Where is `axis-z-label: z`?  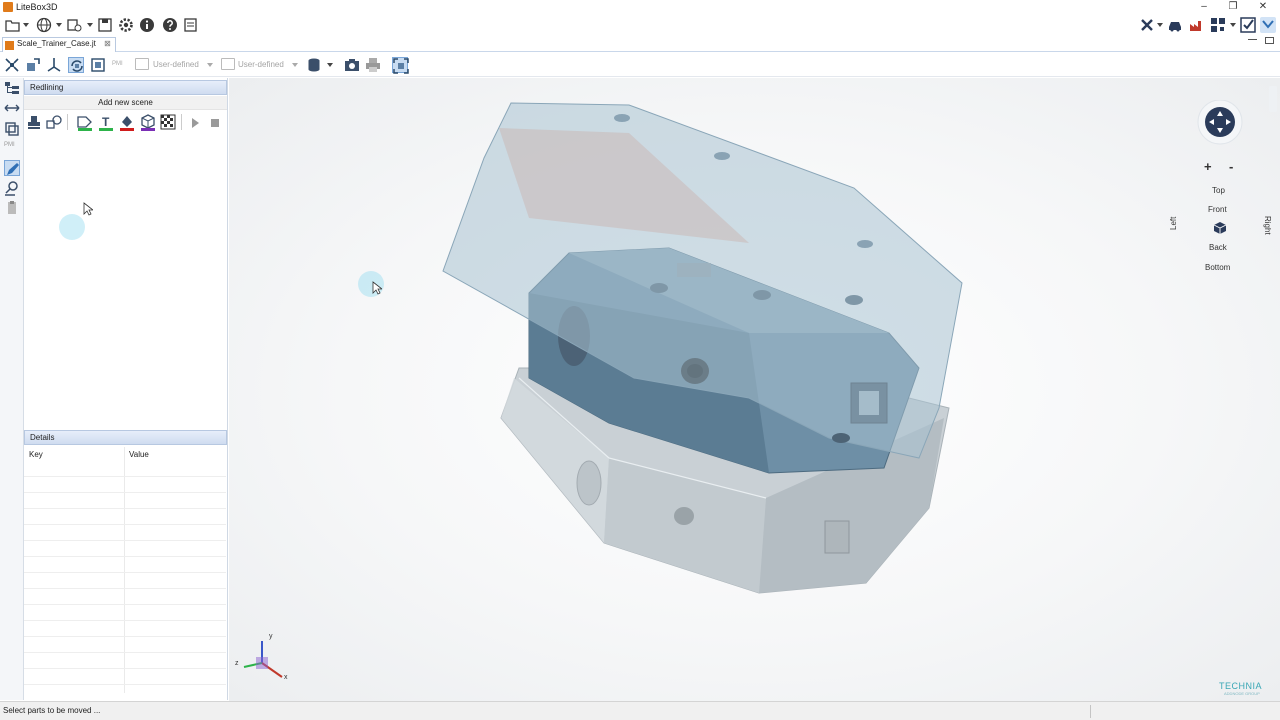 axis-z-label: z is located at coordinates (237, 663).